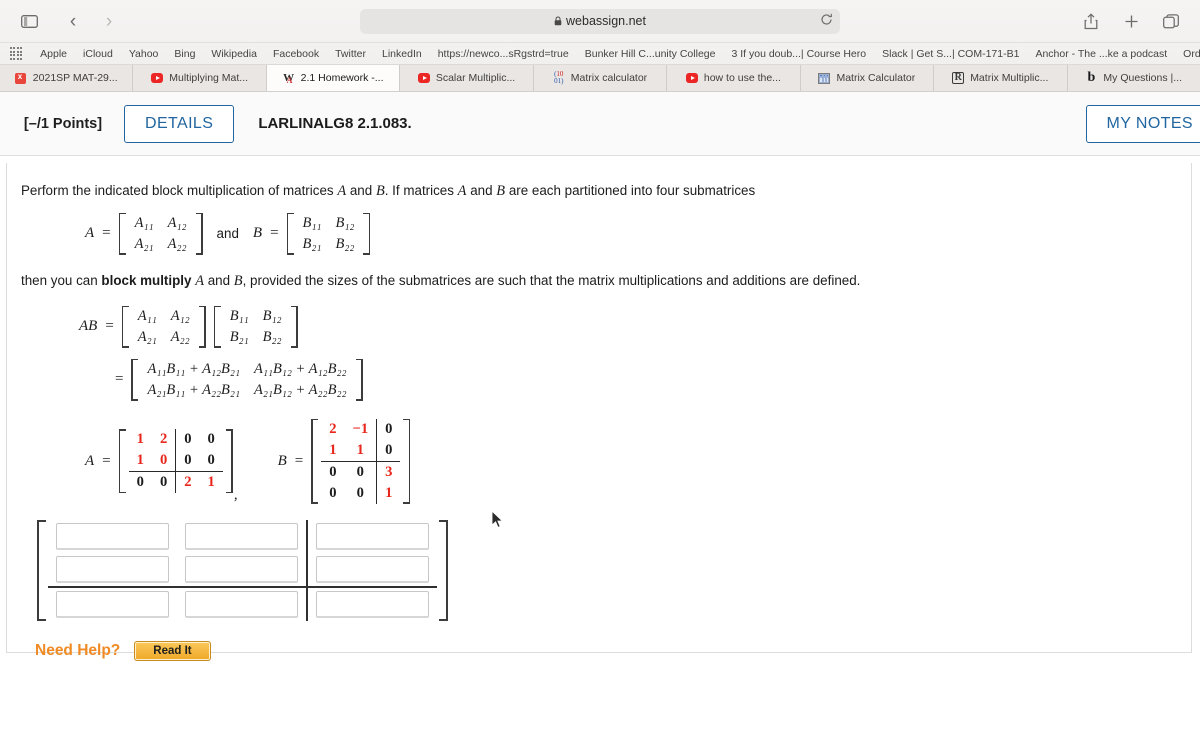 The height and width of the screenshot is (750, 1200). I want to click on then-var-b: B, so click(238, 280).